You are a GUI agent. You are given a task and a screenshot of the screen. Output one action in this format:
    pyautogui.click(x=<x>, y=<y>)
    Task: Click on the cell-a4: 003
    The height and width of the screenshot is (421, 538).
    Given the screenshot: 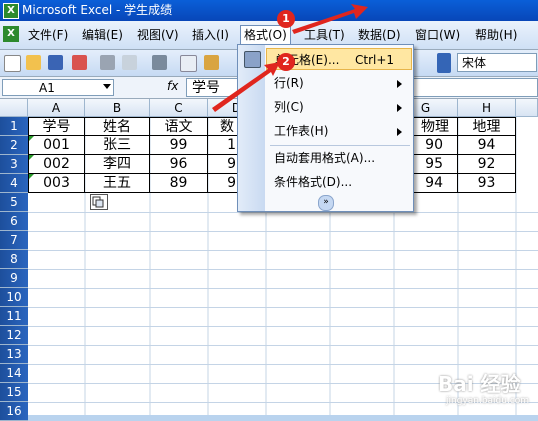 What is the action you would take?
    pyautogui.click(x=56, y=183)
    